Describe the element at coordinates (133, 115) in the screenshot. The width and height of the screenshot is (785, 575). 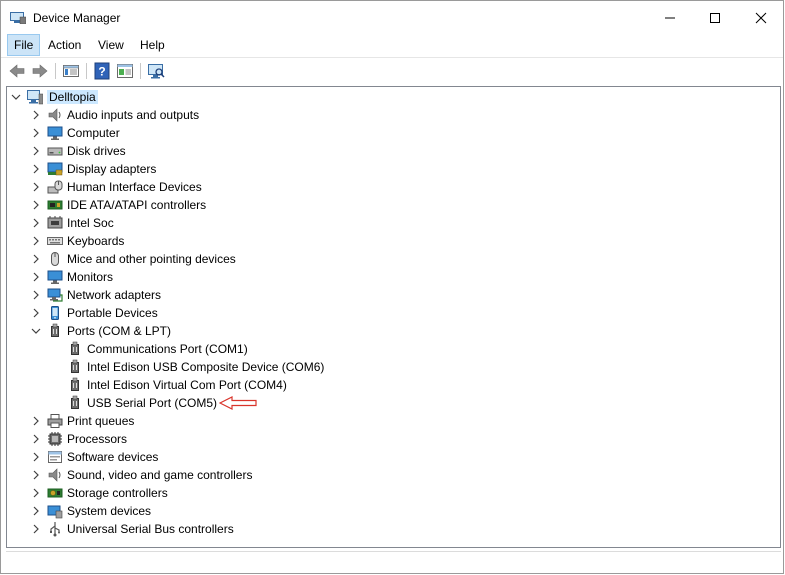
I see `tree-item-label: Audio inputs and outputs` at that location.